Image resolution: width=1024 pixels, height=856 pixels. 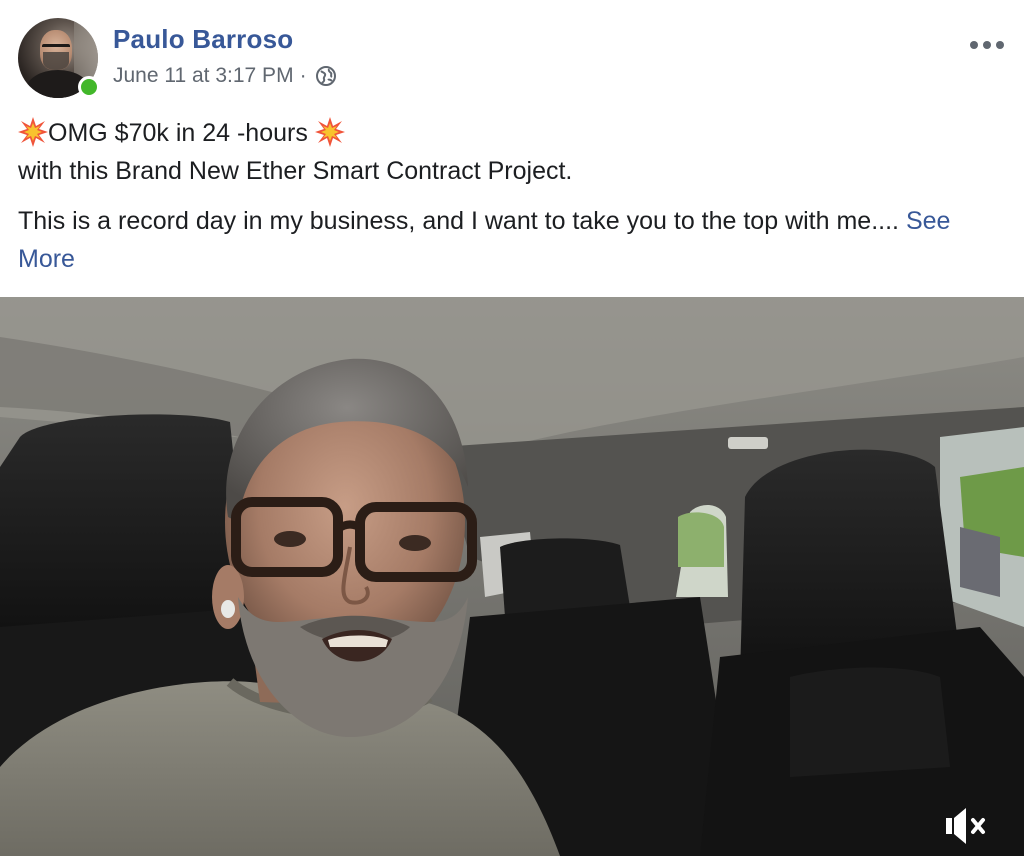 What do you see at coordinates (178, 133) in the screenshot?
I see `post-headline: OMG $70k in 24 -hours` at bounding box center [178, 133].